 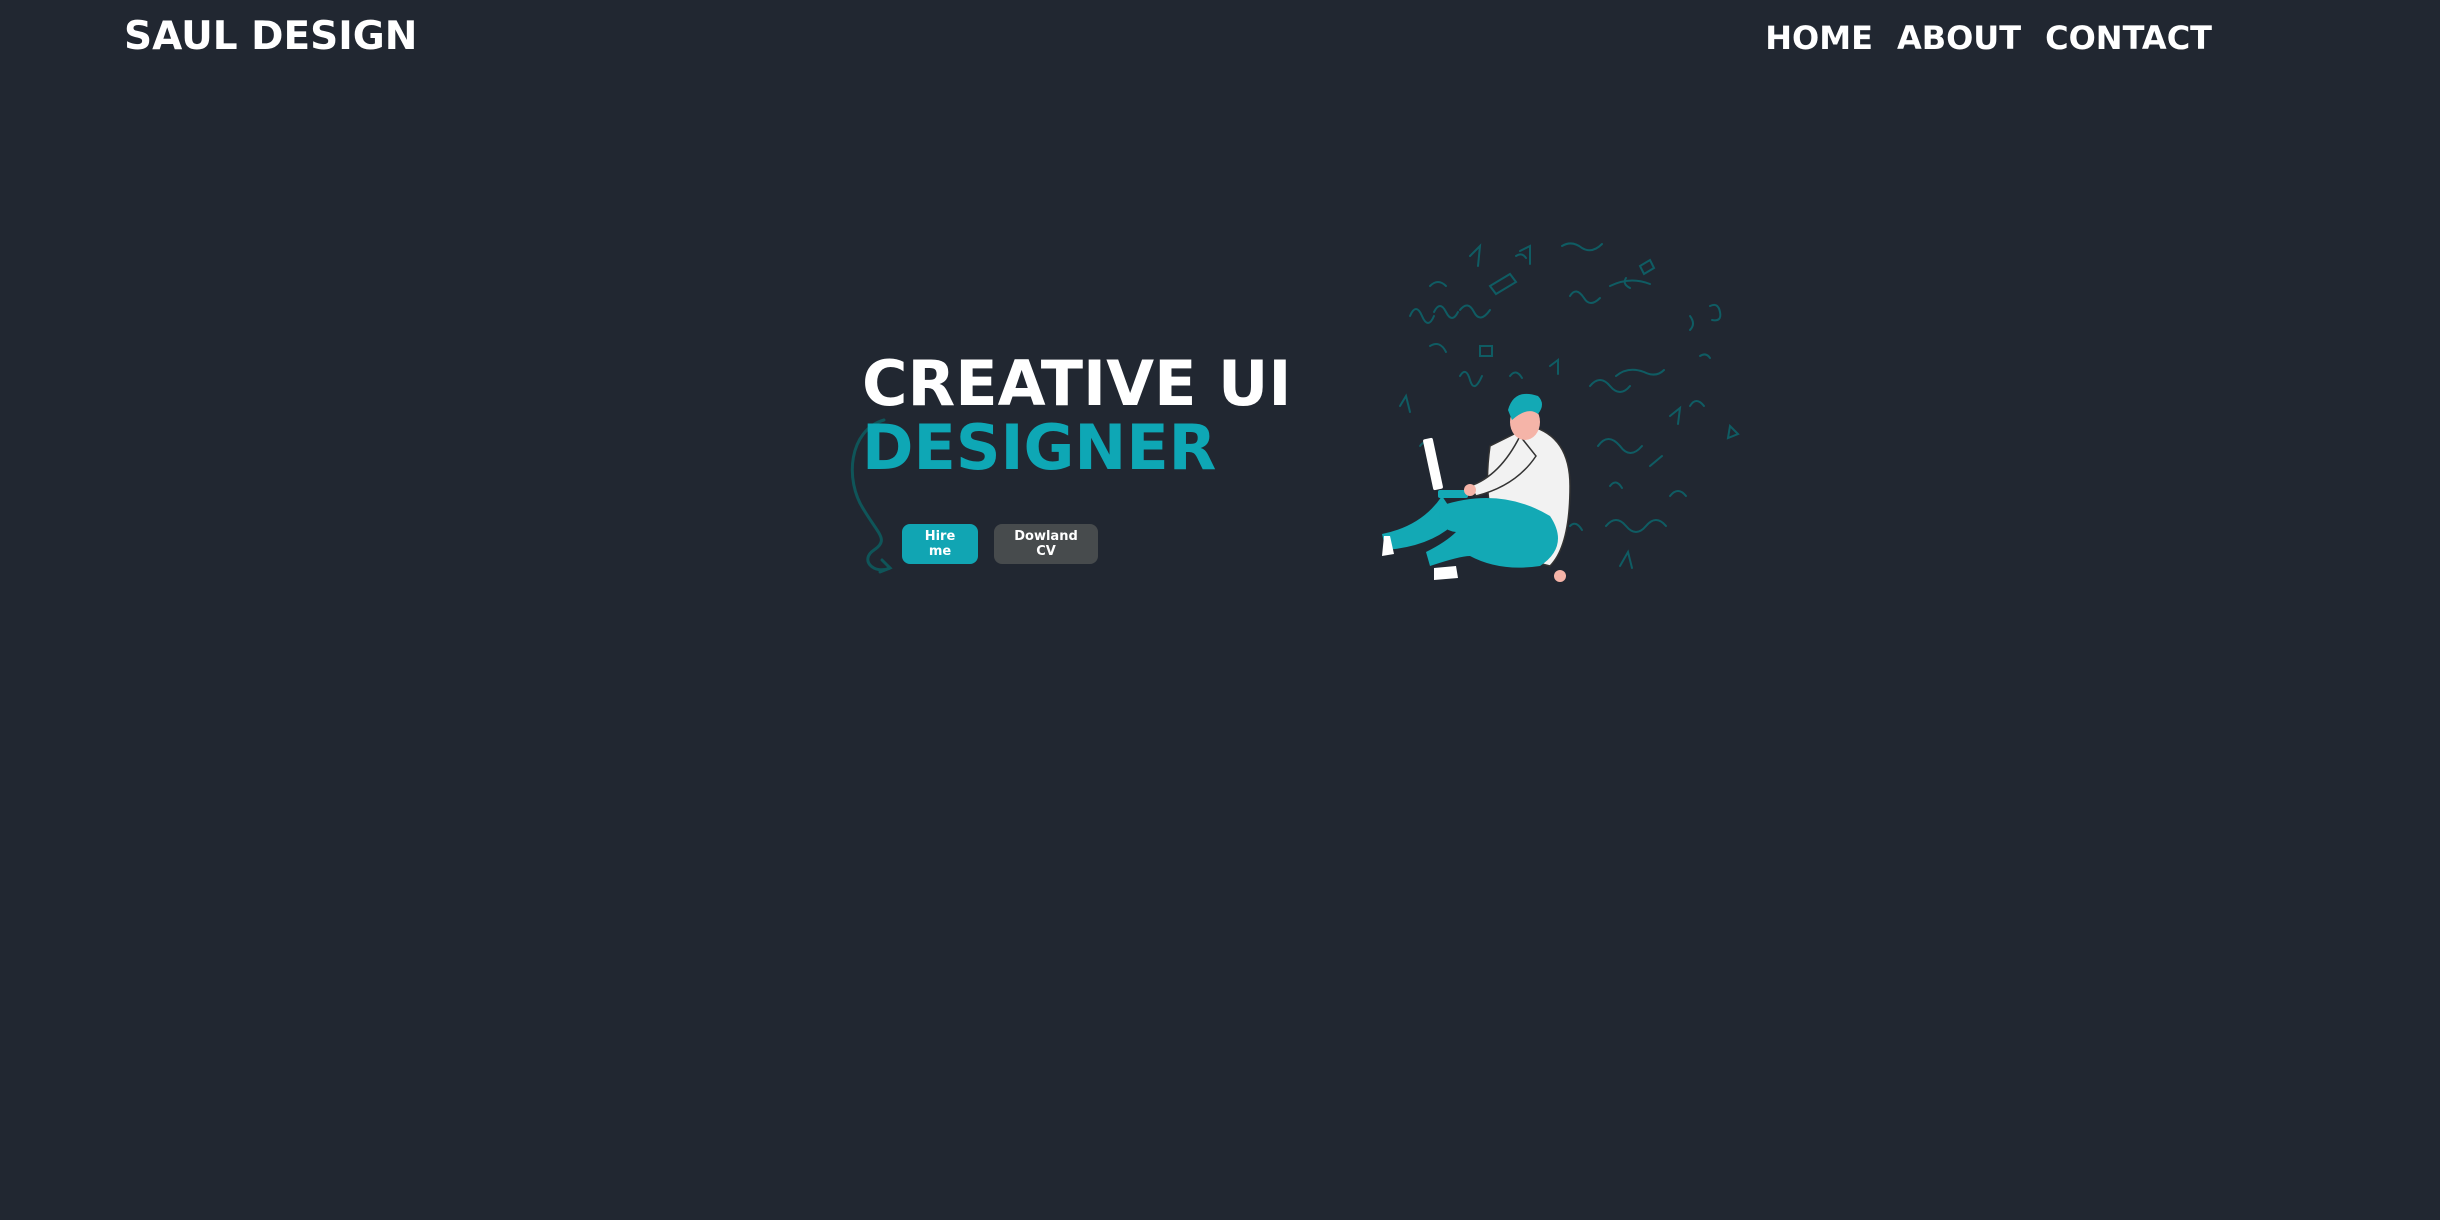 I want to click on nav-menu: HOME ABOUT CONTACT, so click(x=1988, y=38).